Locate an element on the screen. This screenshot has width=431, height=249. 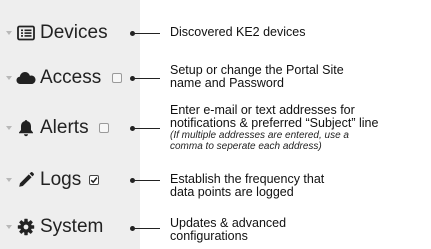
logs-checkbox is located at coordinates (94, 180).